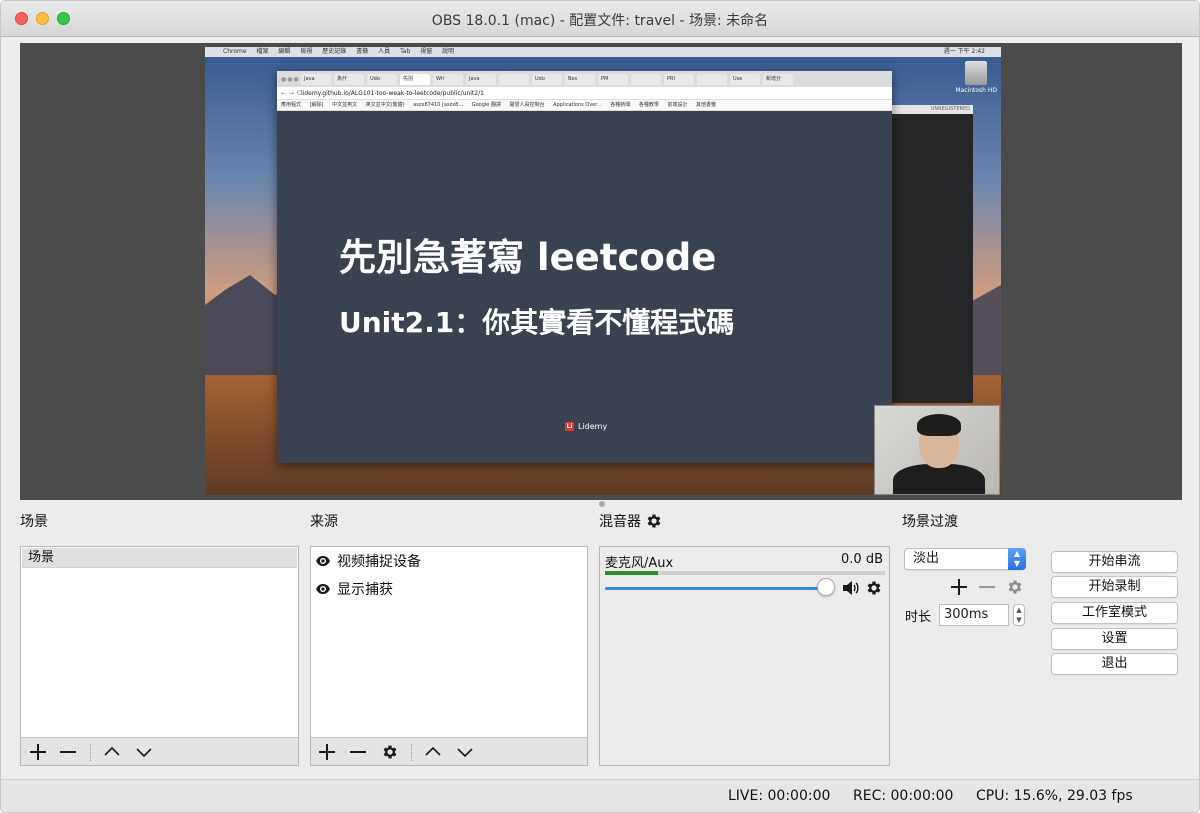 The width and height of the screenshot is (1200, 813). What do you see at coordinates (987, 587) in the screenshot?
I see `remove-transition-button` at bounding box center [987, 587].